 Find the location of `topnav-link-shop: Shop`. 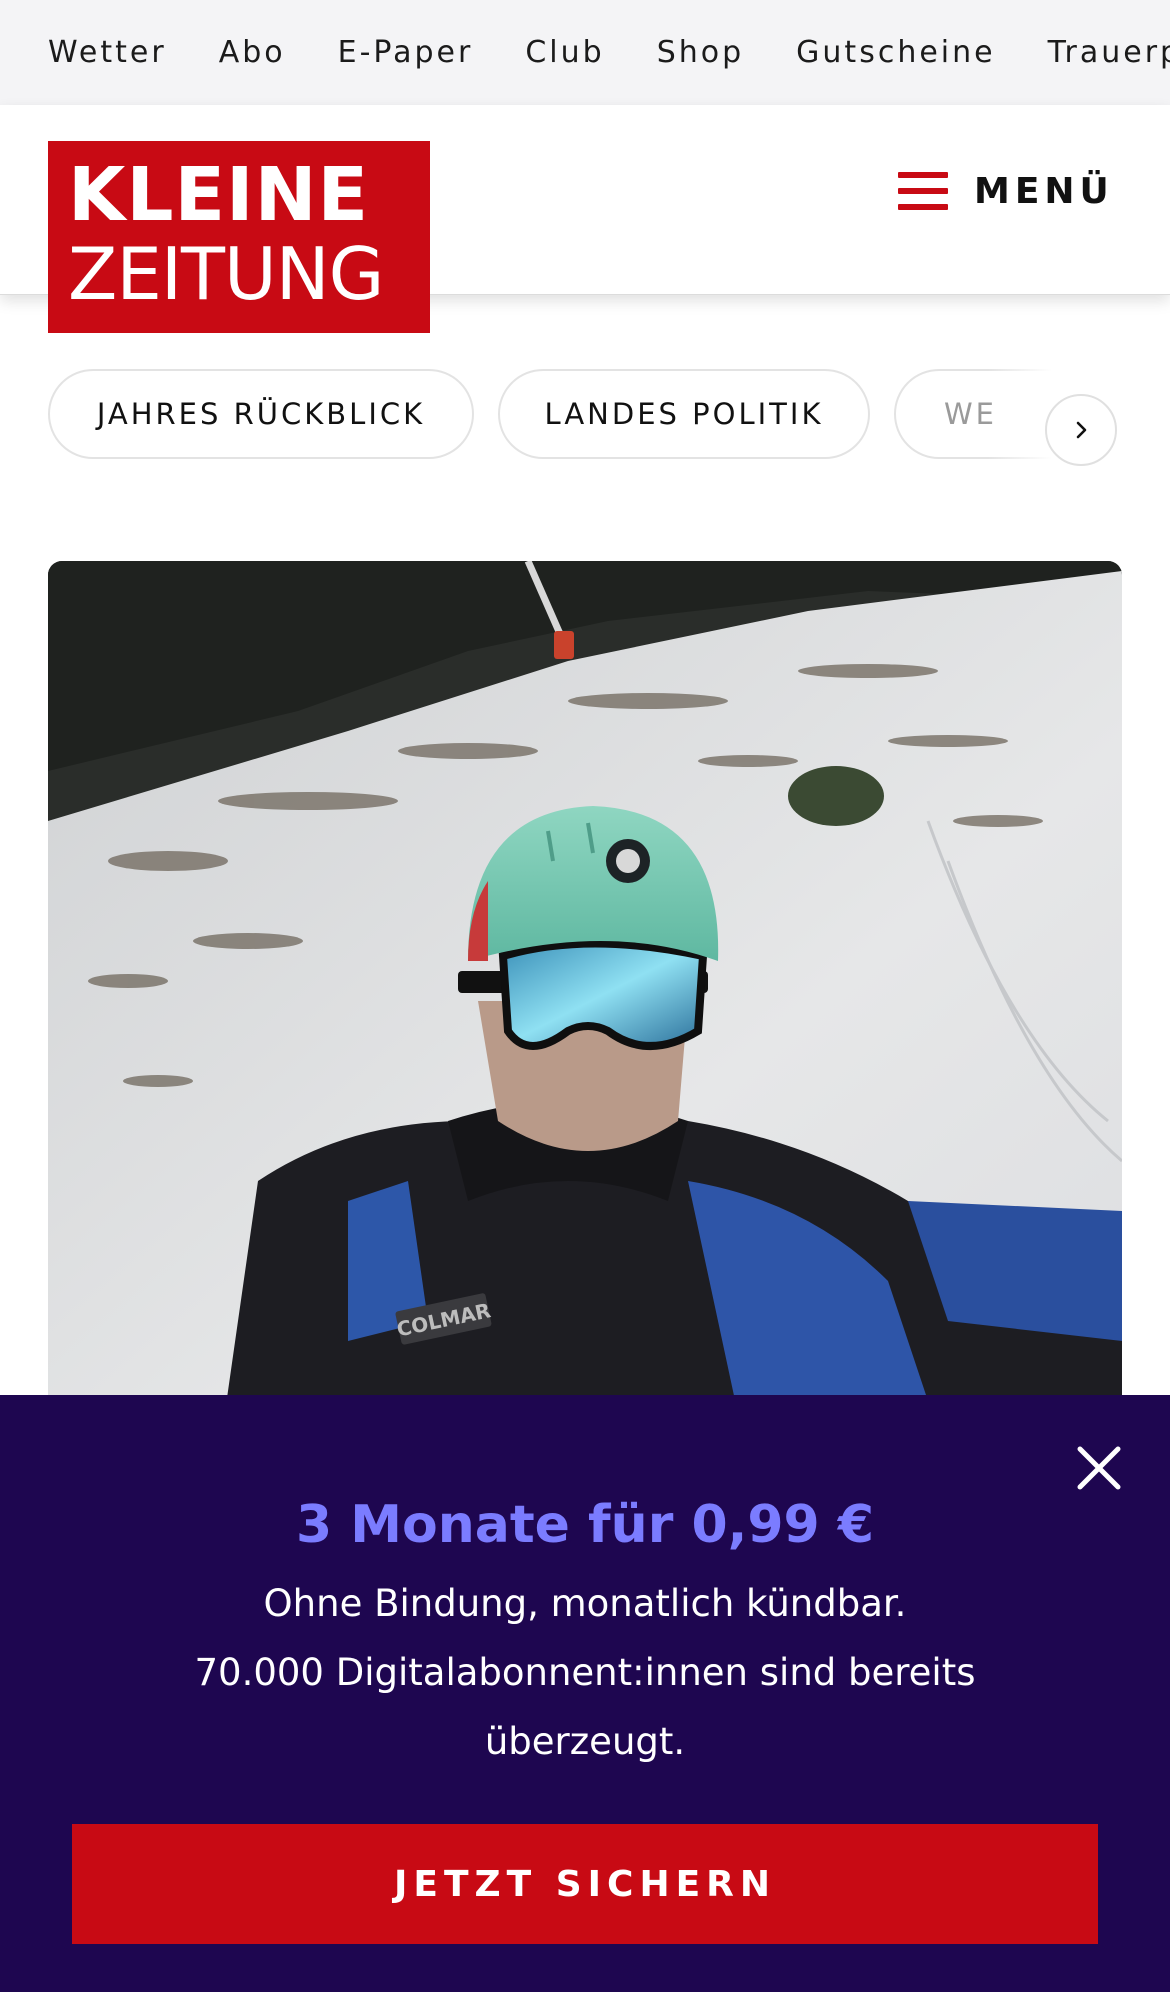

topnav-link-shop: Shop is located at coordinates (700, 52).